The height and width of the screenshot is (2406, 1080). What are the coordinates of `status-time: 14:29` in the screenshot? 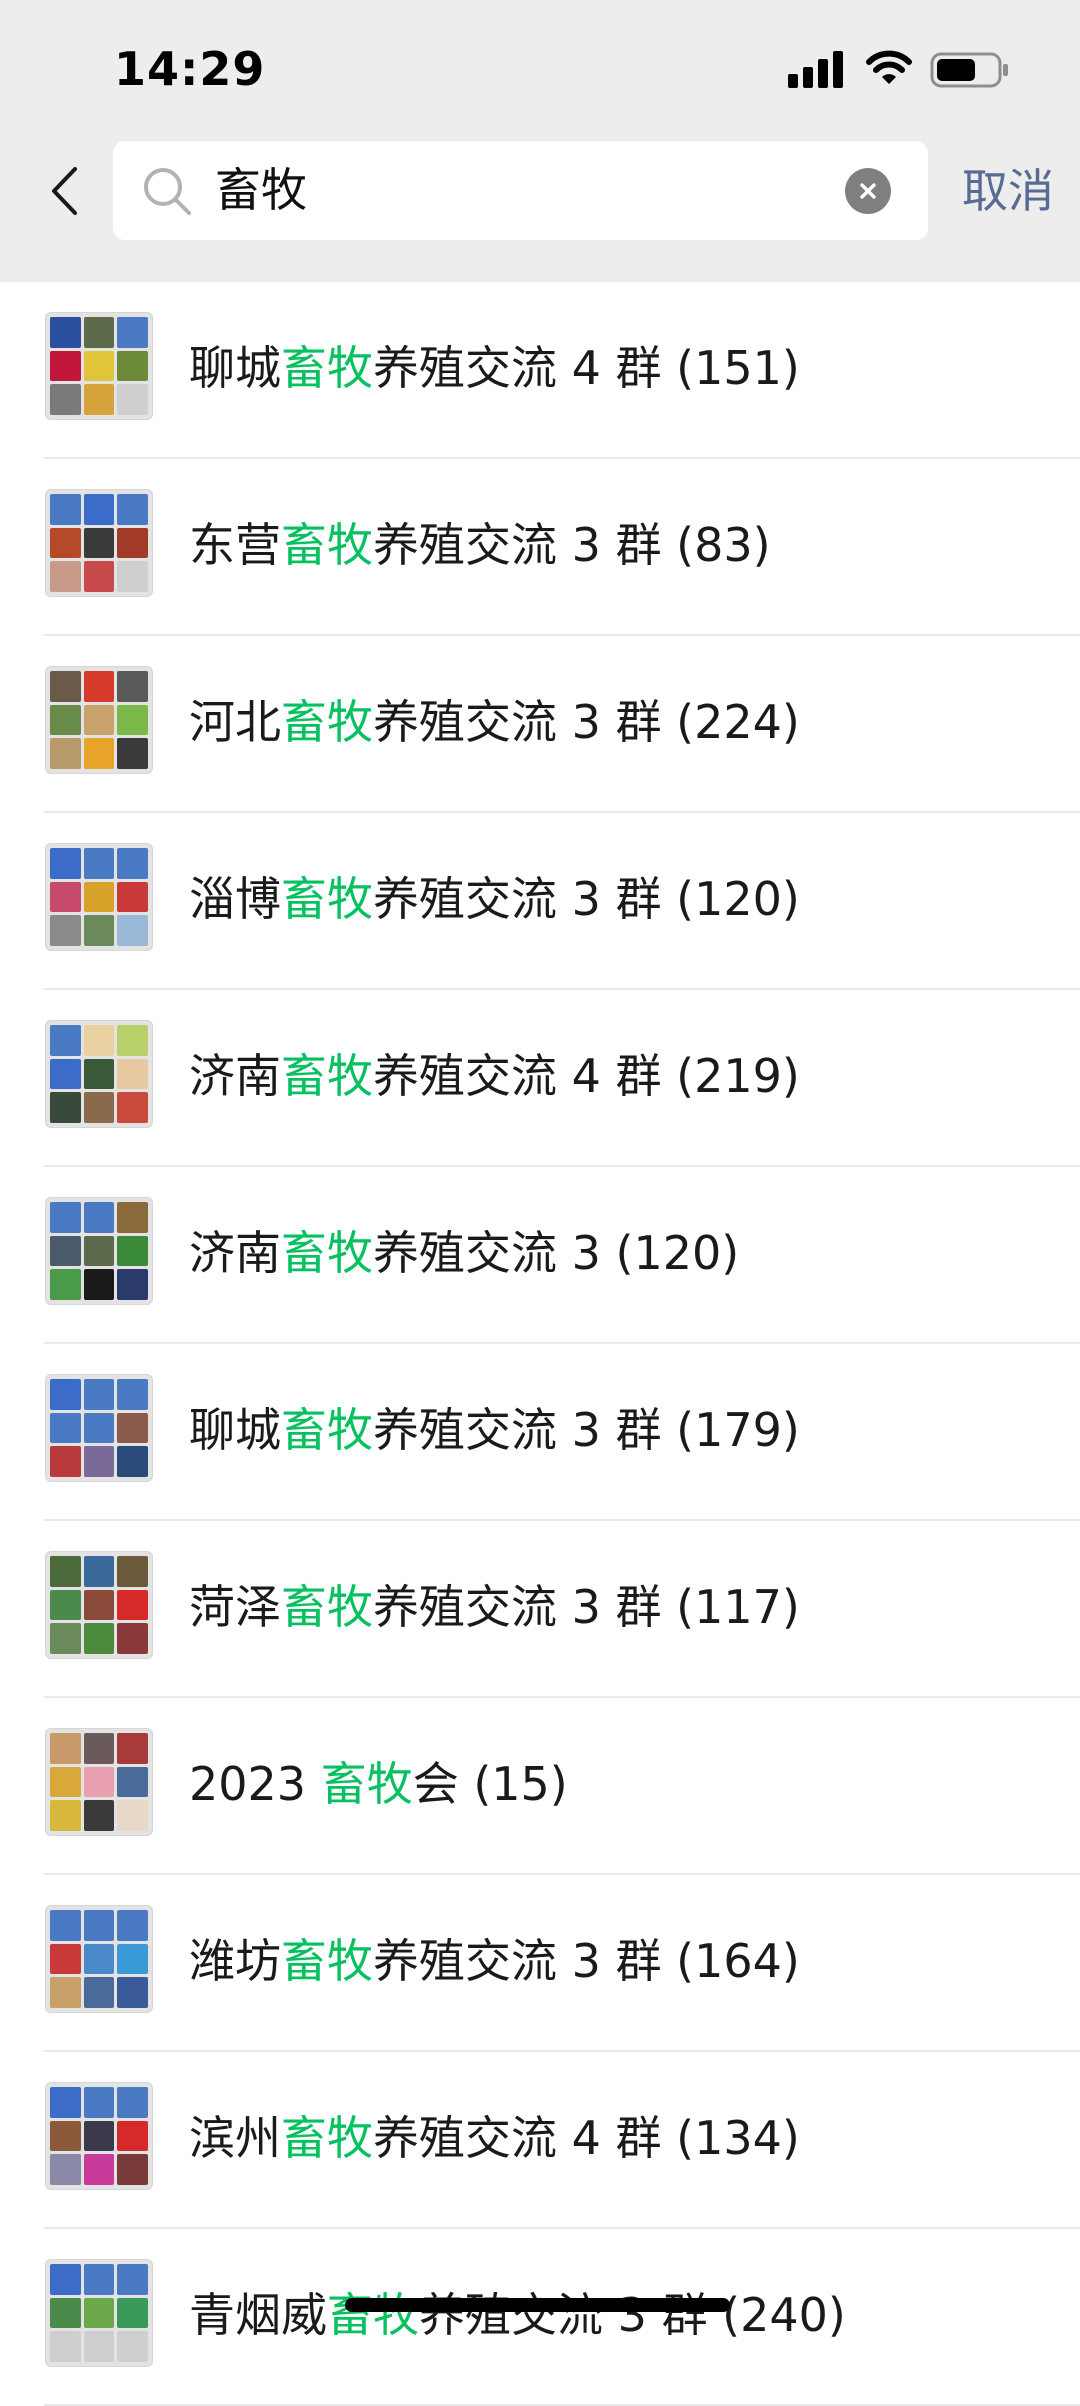 It's located at (190, 69).